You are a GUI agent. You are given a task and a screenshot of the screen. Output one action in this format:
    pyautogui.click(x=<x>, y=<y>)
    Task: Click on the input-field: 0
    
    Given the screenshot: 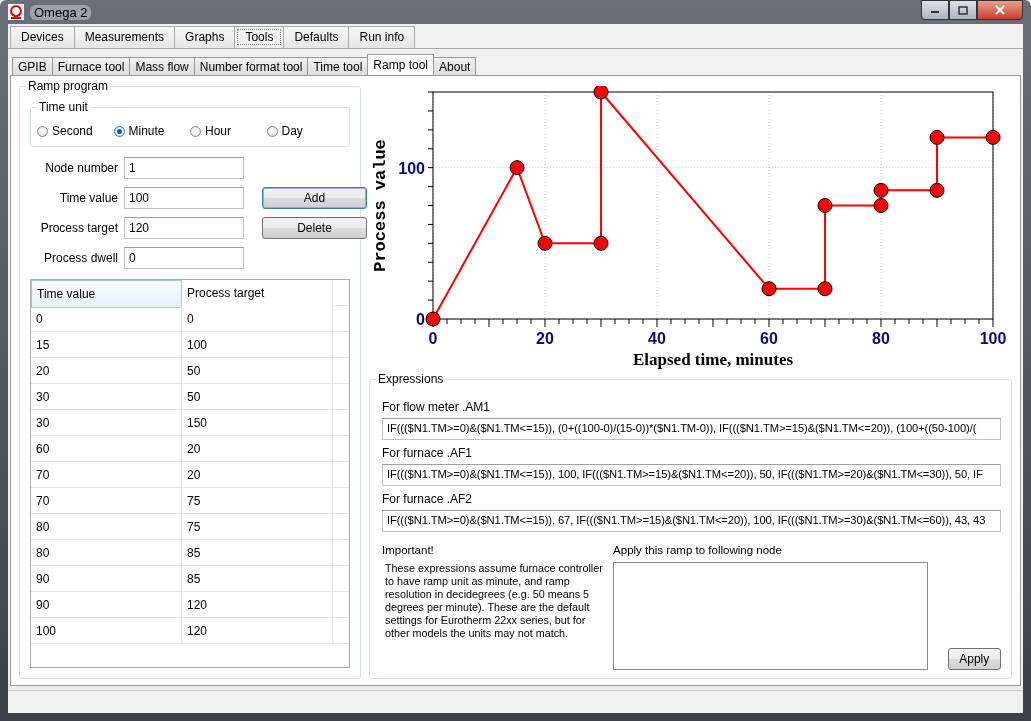 What is the action you would take?
    pyautogui.click(x=184, y=258)
    